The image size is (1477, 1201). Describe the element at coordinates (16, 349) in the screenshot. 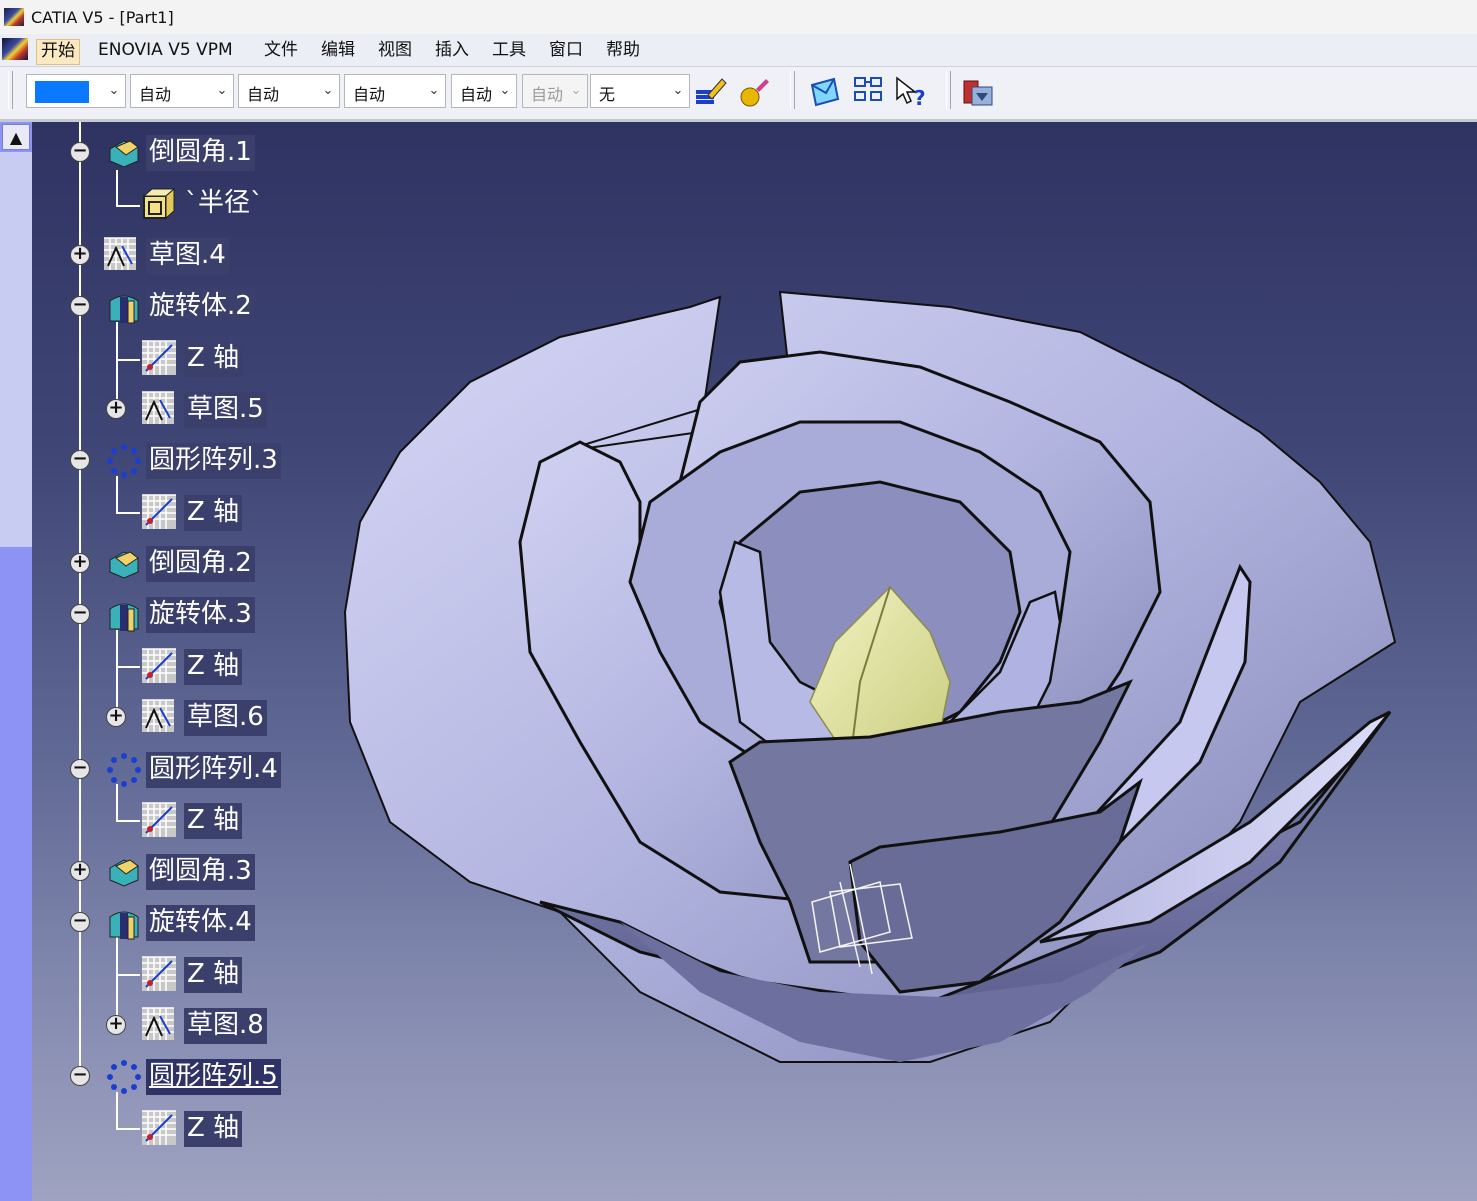

I see `scrollbar-thumb` at that location.